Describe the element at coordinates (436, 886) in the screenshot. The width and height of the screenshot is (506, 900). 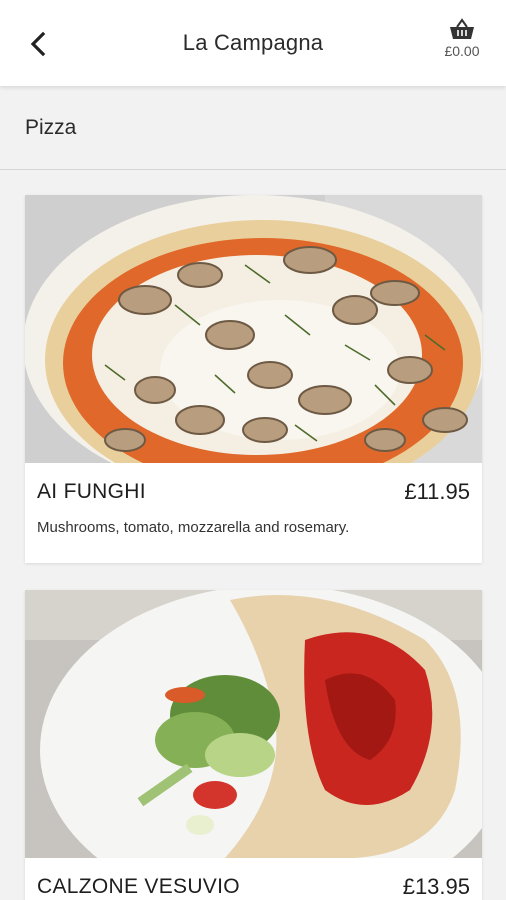
I see `item-price: £13.95` at that location.